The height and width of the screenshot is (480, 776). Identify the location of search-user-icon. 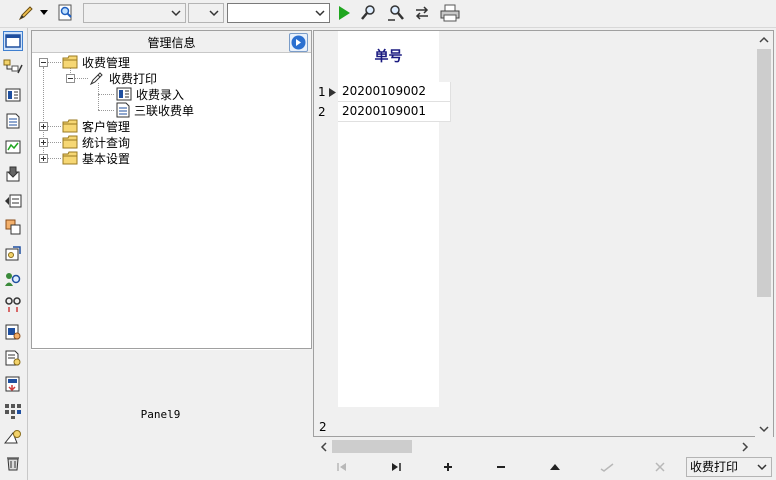
(13, 279).